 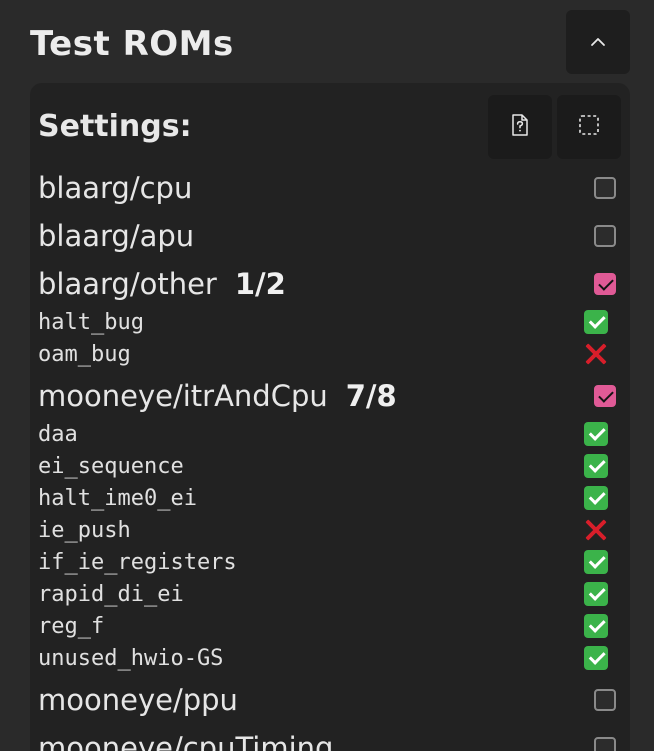 What do you see at coordinates (327, 530) in the screenshot?
I see `test-row: ie_push` at bounding box center [327, 530].